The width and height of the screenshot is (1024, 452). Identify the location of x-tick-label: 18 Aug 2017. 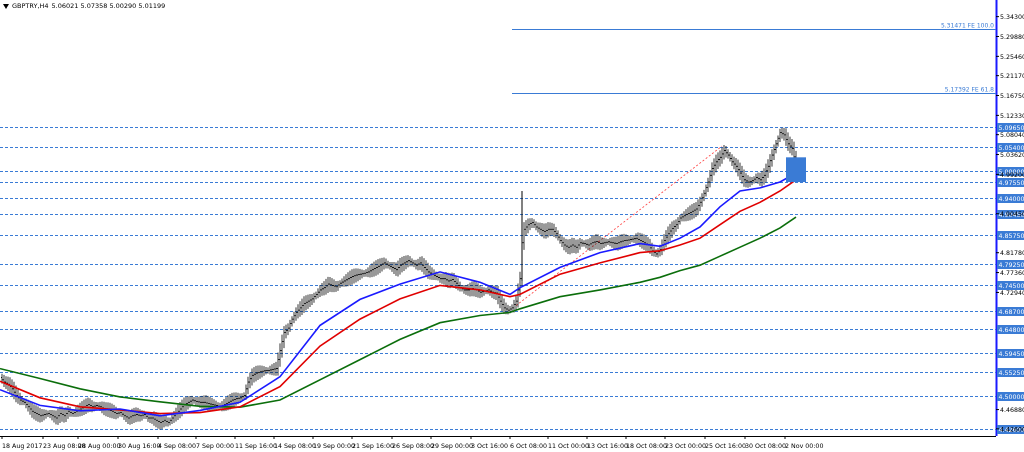
(22, 446).